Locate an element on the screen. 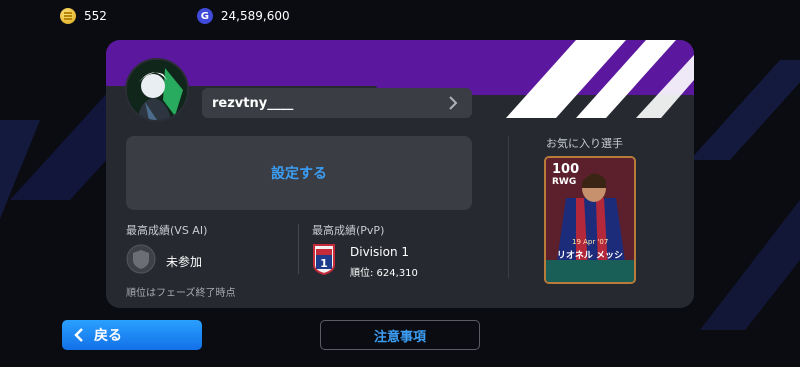 The image size is (800, 367). set-button: 設定する is located at coordinates (299, 173).